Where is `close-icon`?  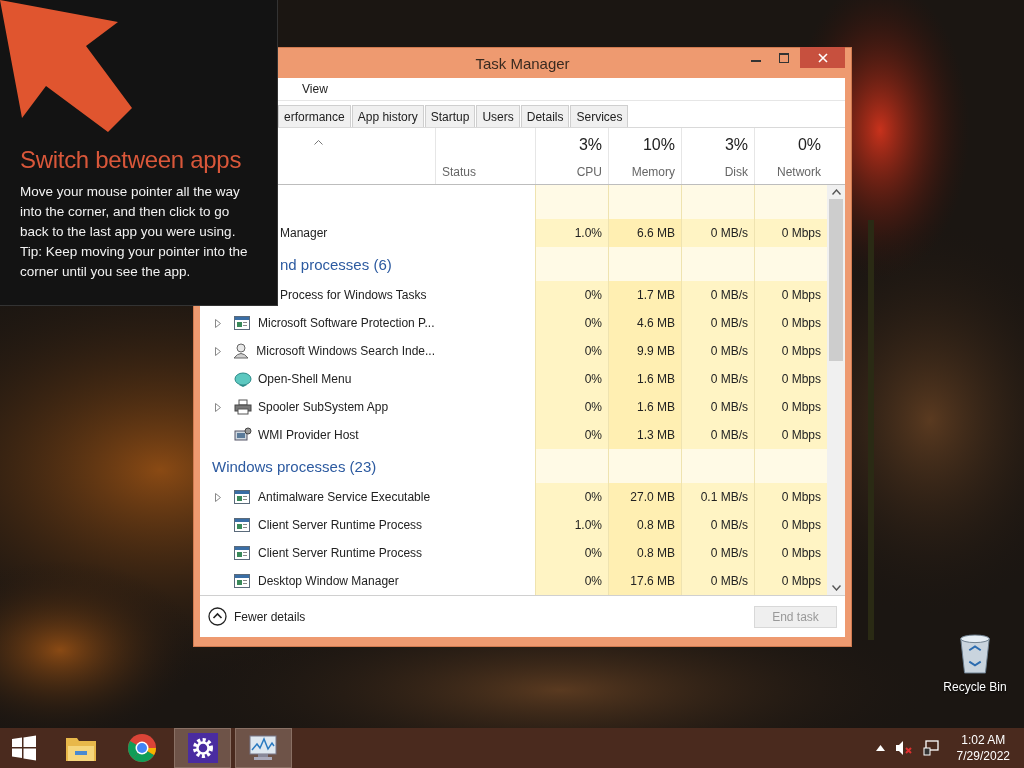 close-icon is located at coordinates (822, 57).